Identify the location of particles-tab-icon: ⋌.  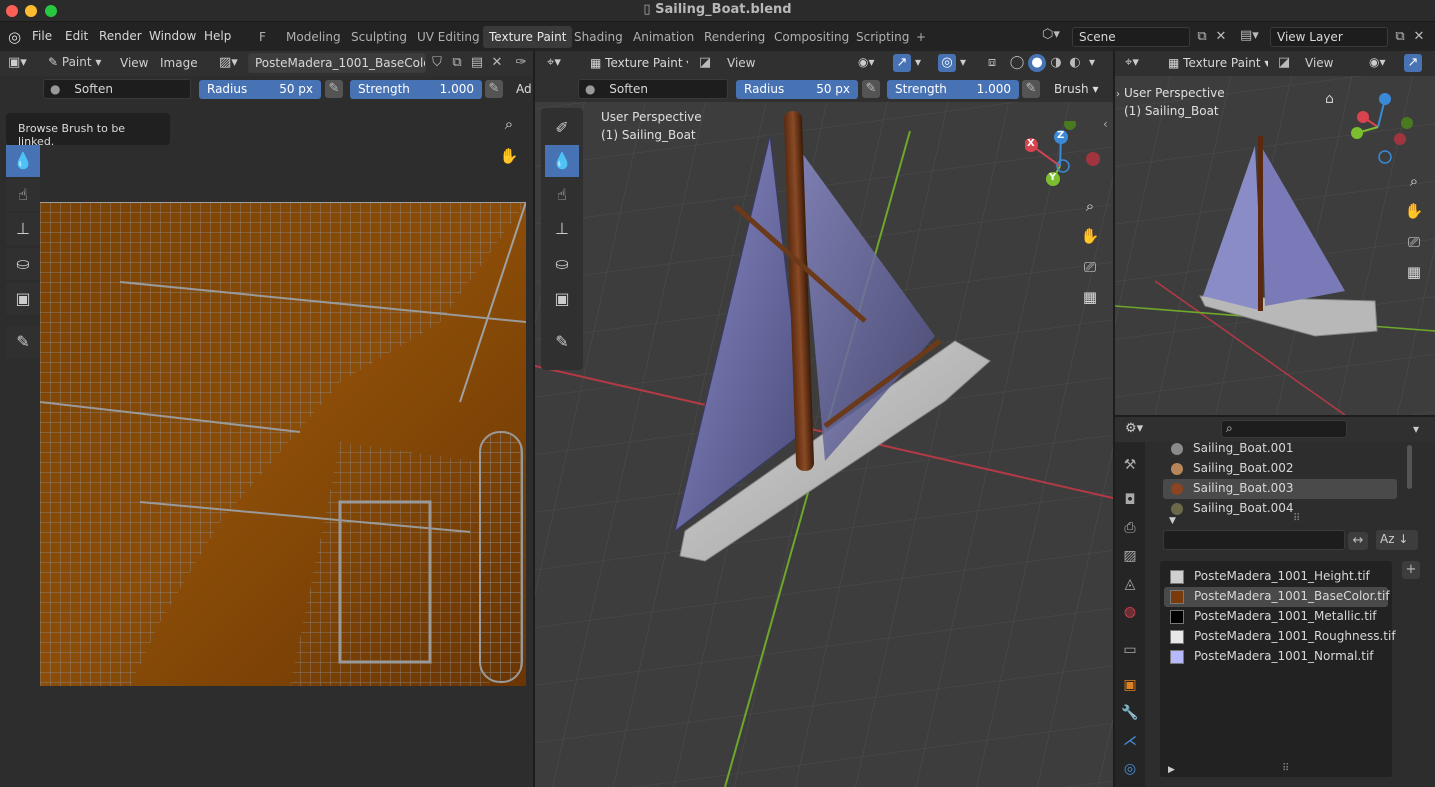
(1130, 741).